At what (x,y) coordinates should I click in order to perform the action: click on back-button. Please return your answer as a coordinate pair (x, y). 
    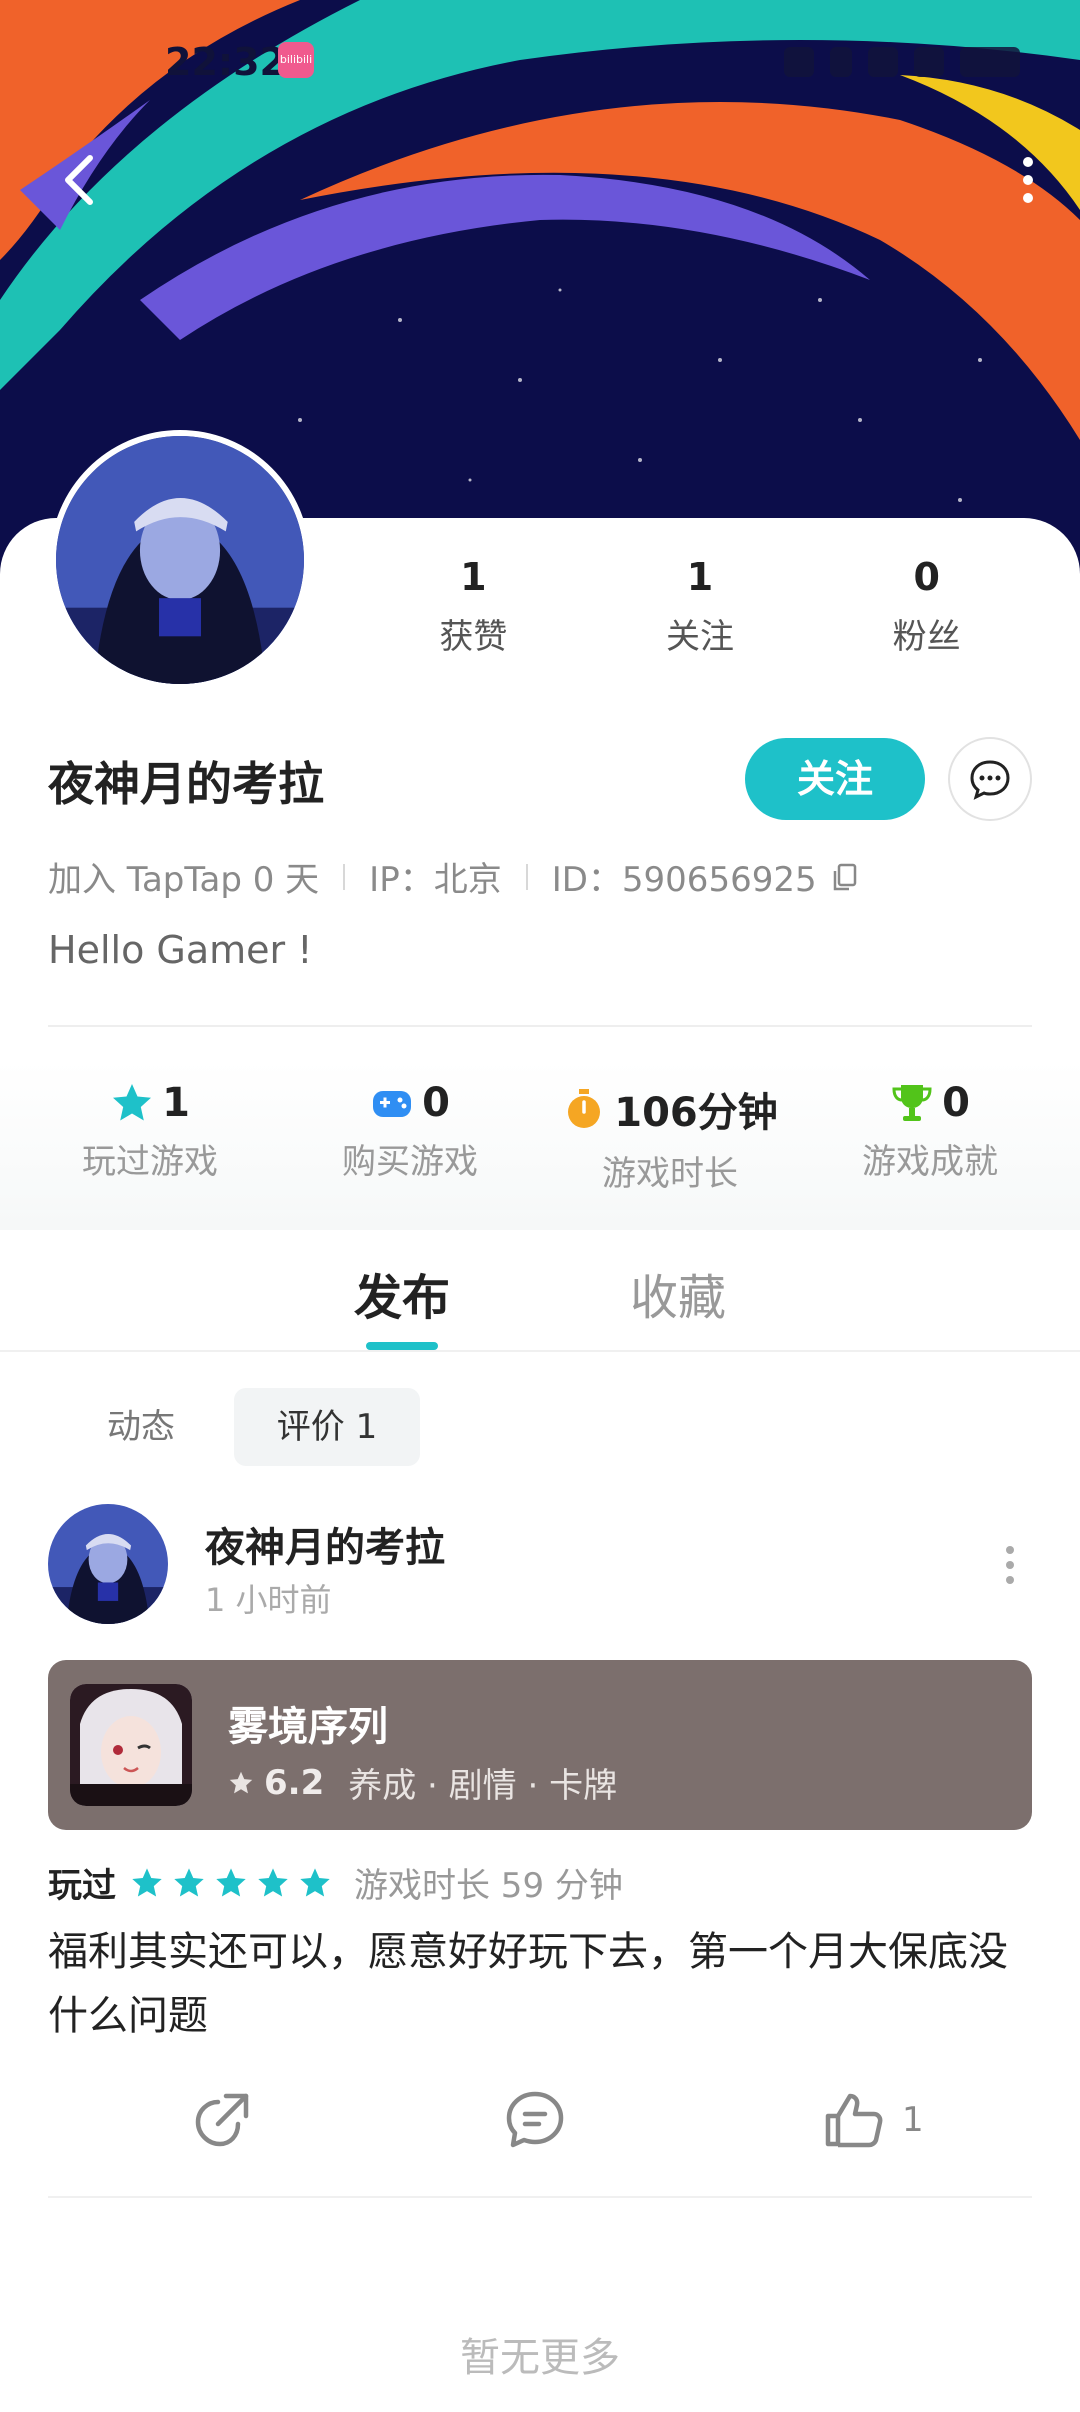
    Looking at the image, I should click on (82, 180).